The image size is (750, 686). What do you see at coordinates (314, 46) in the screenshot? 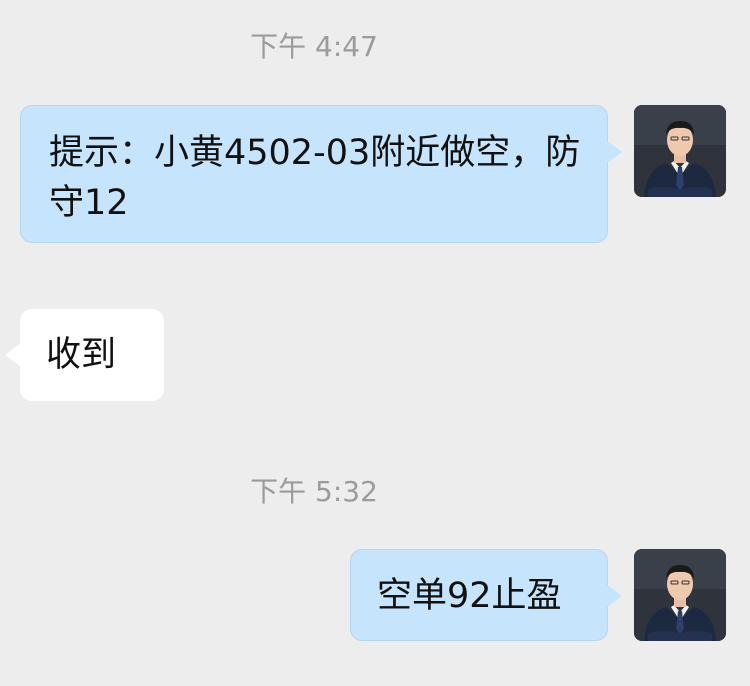
I see `timestamp: 下午 4:47` at bounding box center [314, 46].